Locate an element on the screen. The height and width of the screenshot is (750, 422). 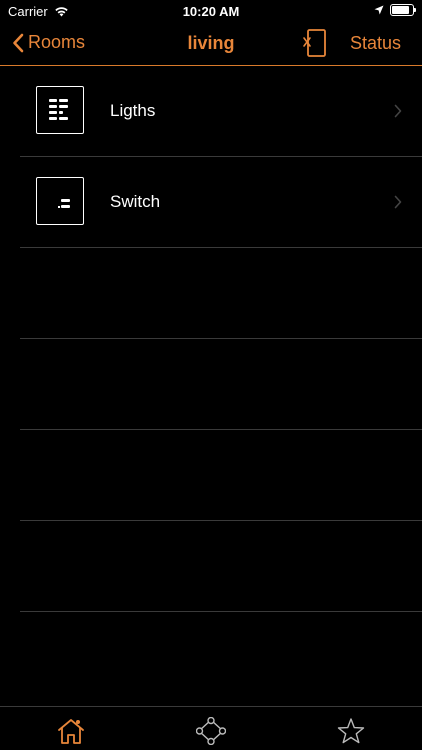
battery-cap is located at coordinates (415, 10).